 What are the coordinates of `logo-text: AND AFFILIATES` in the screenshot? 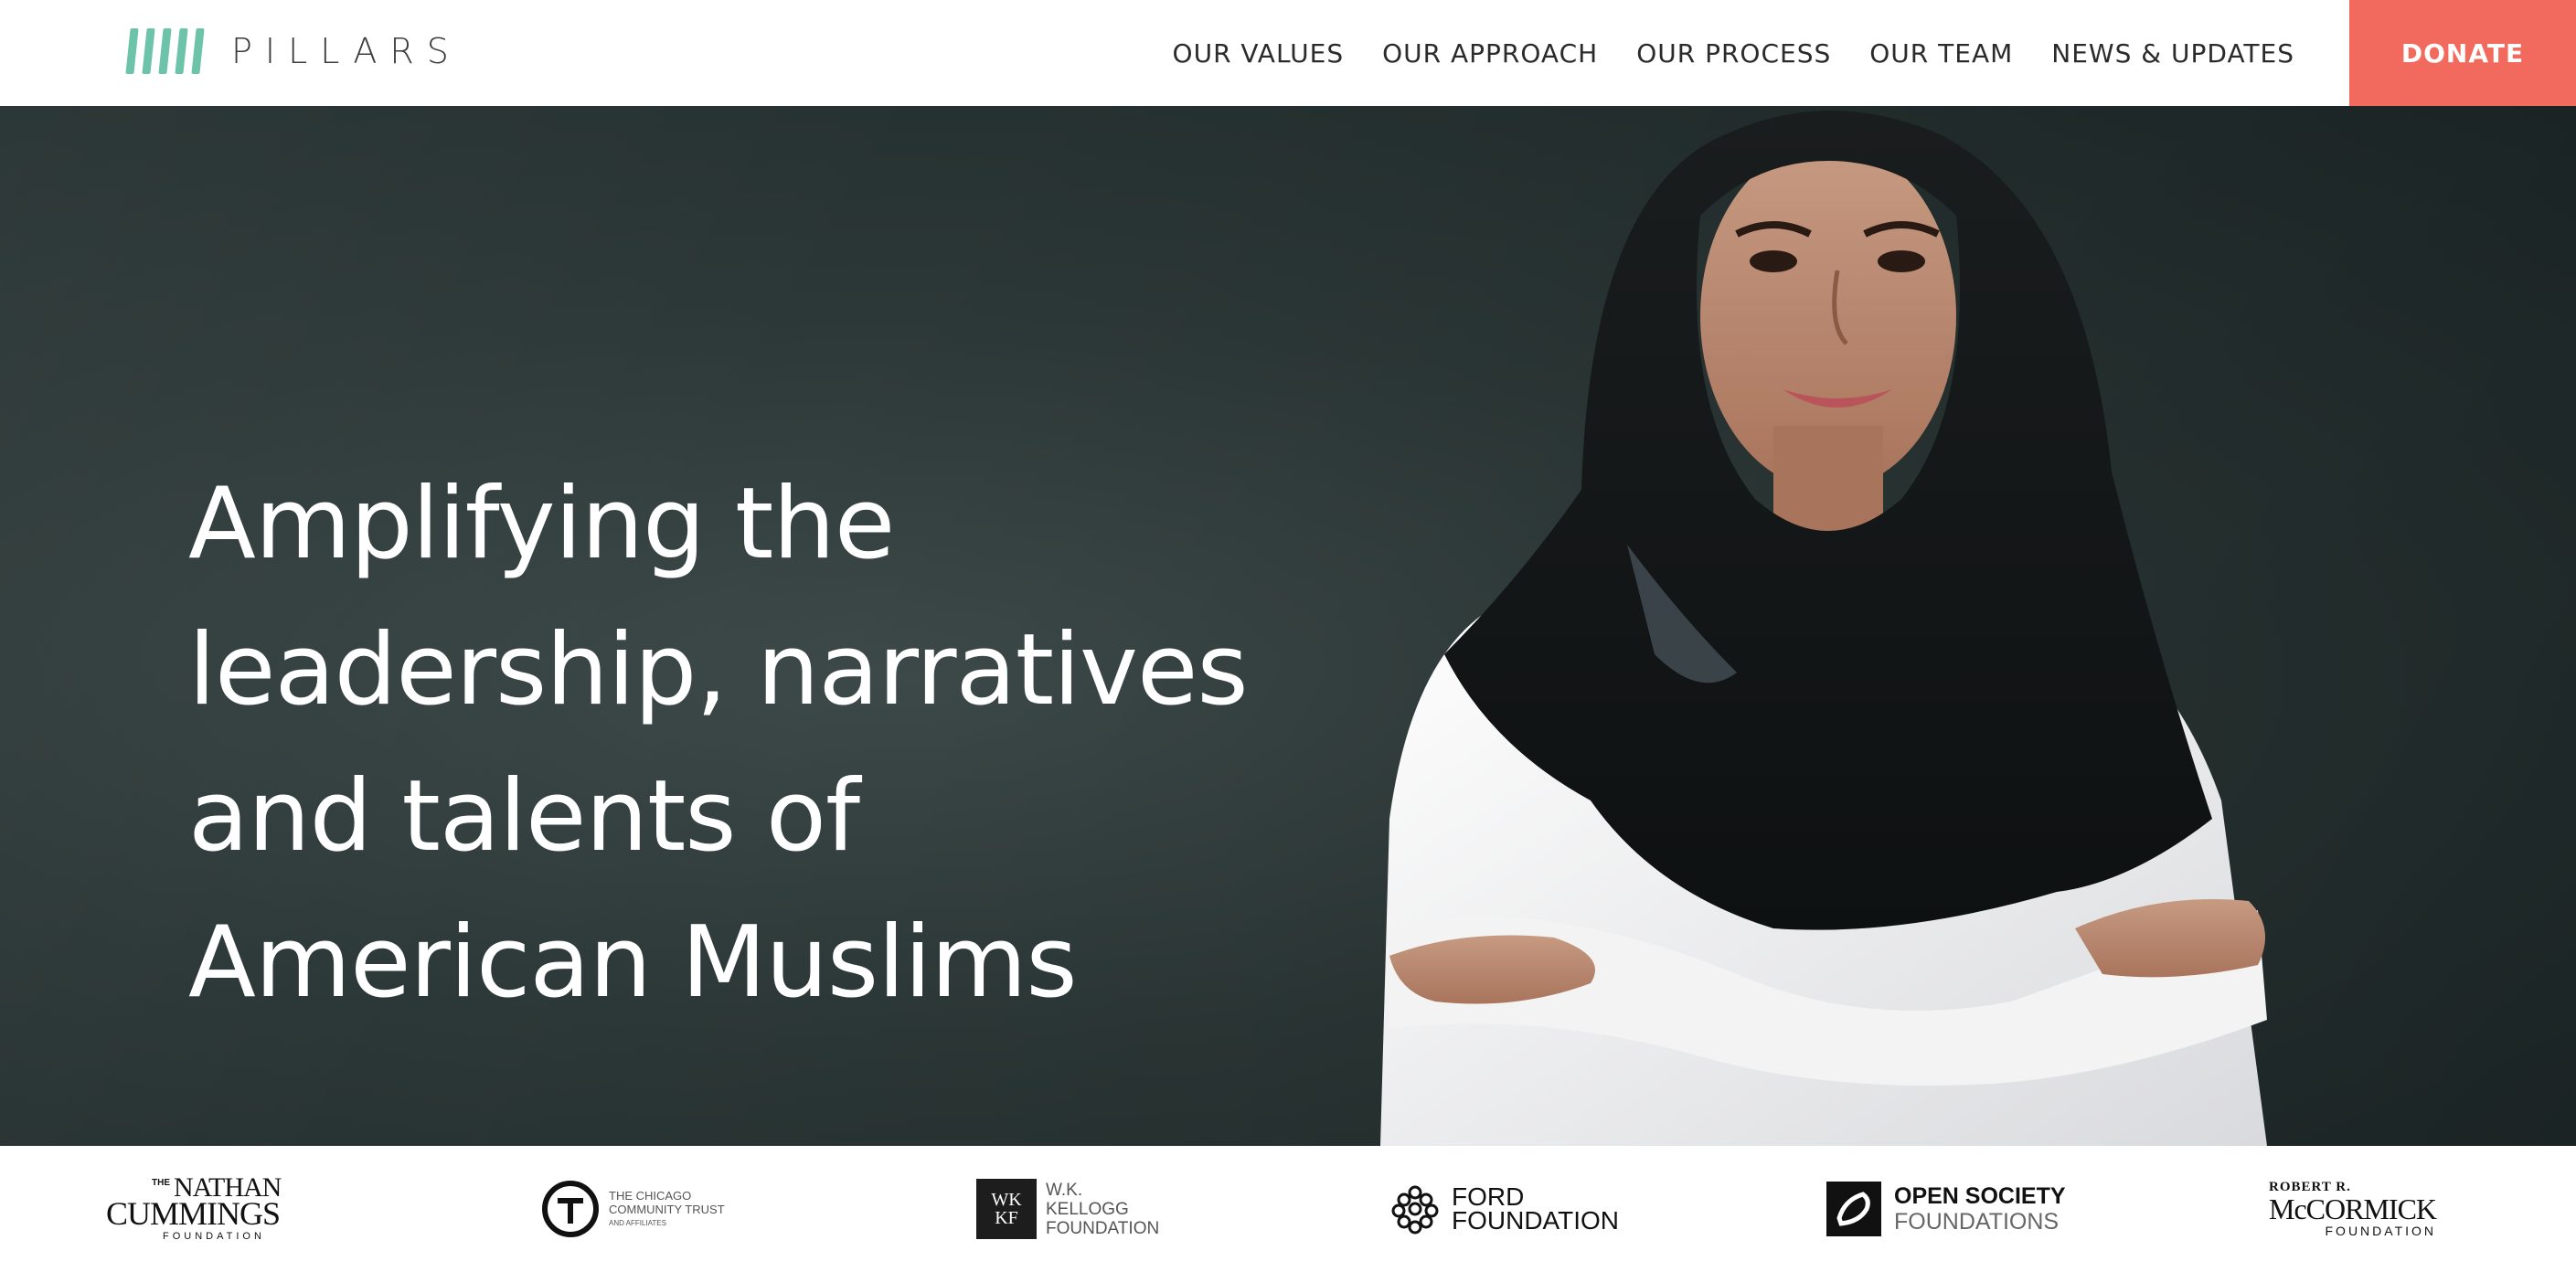 It's located at (637, 1223).